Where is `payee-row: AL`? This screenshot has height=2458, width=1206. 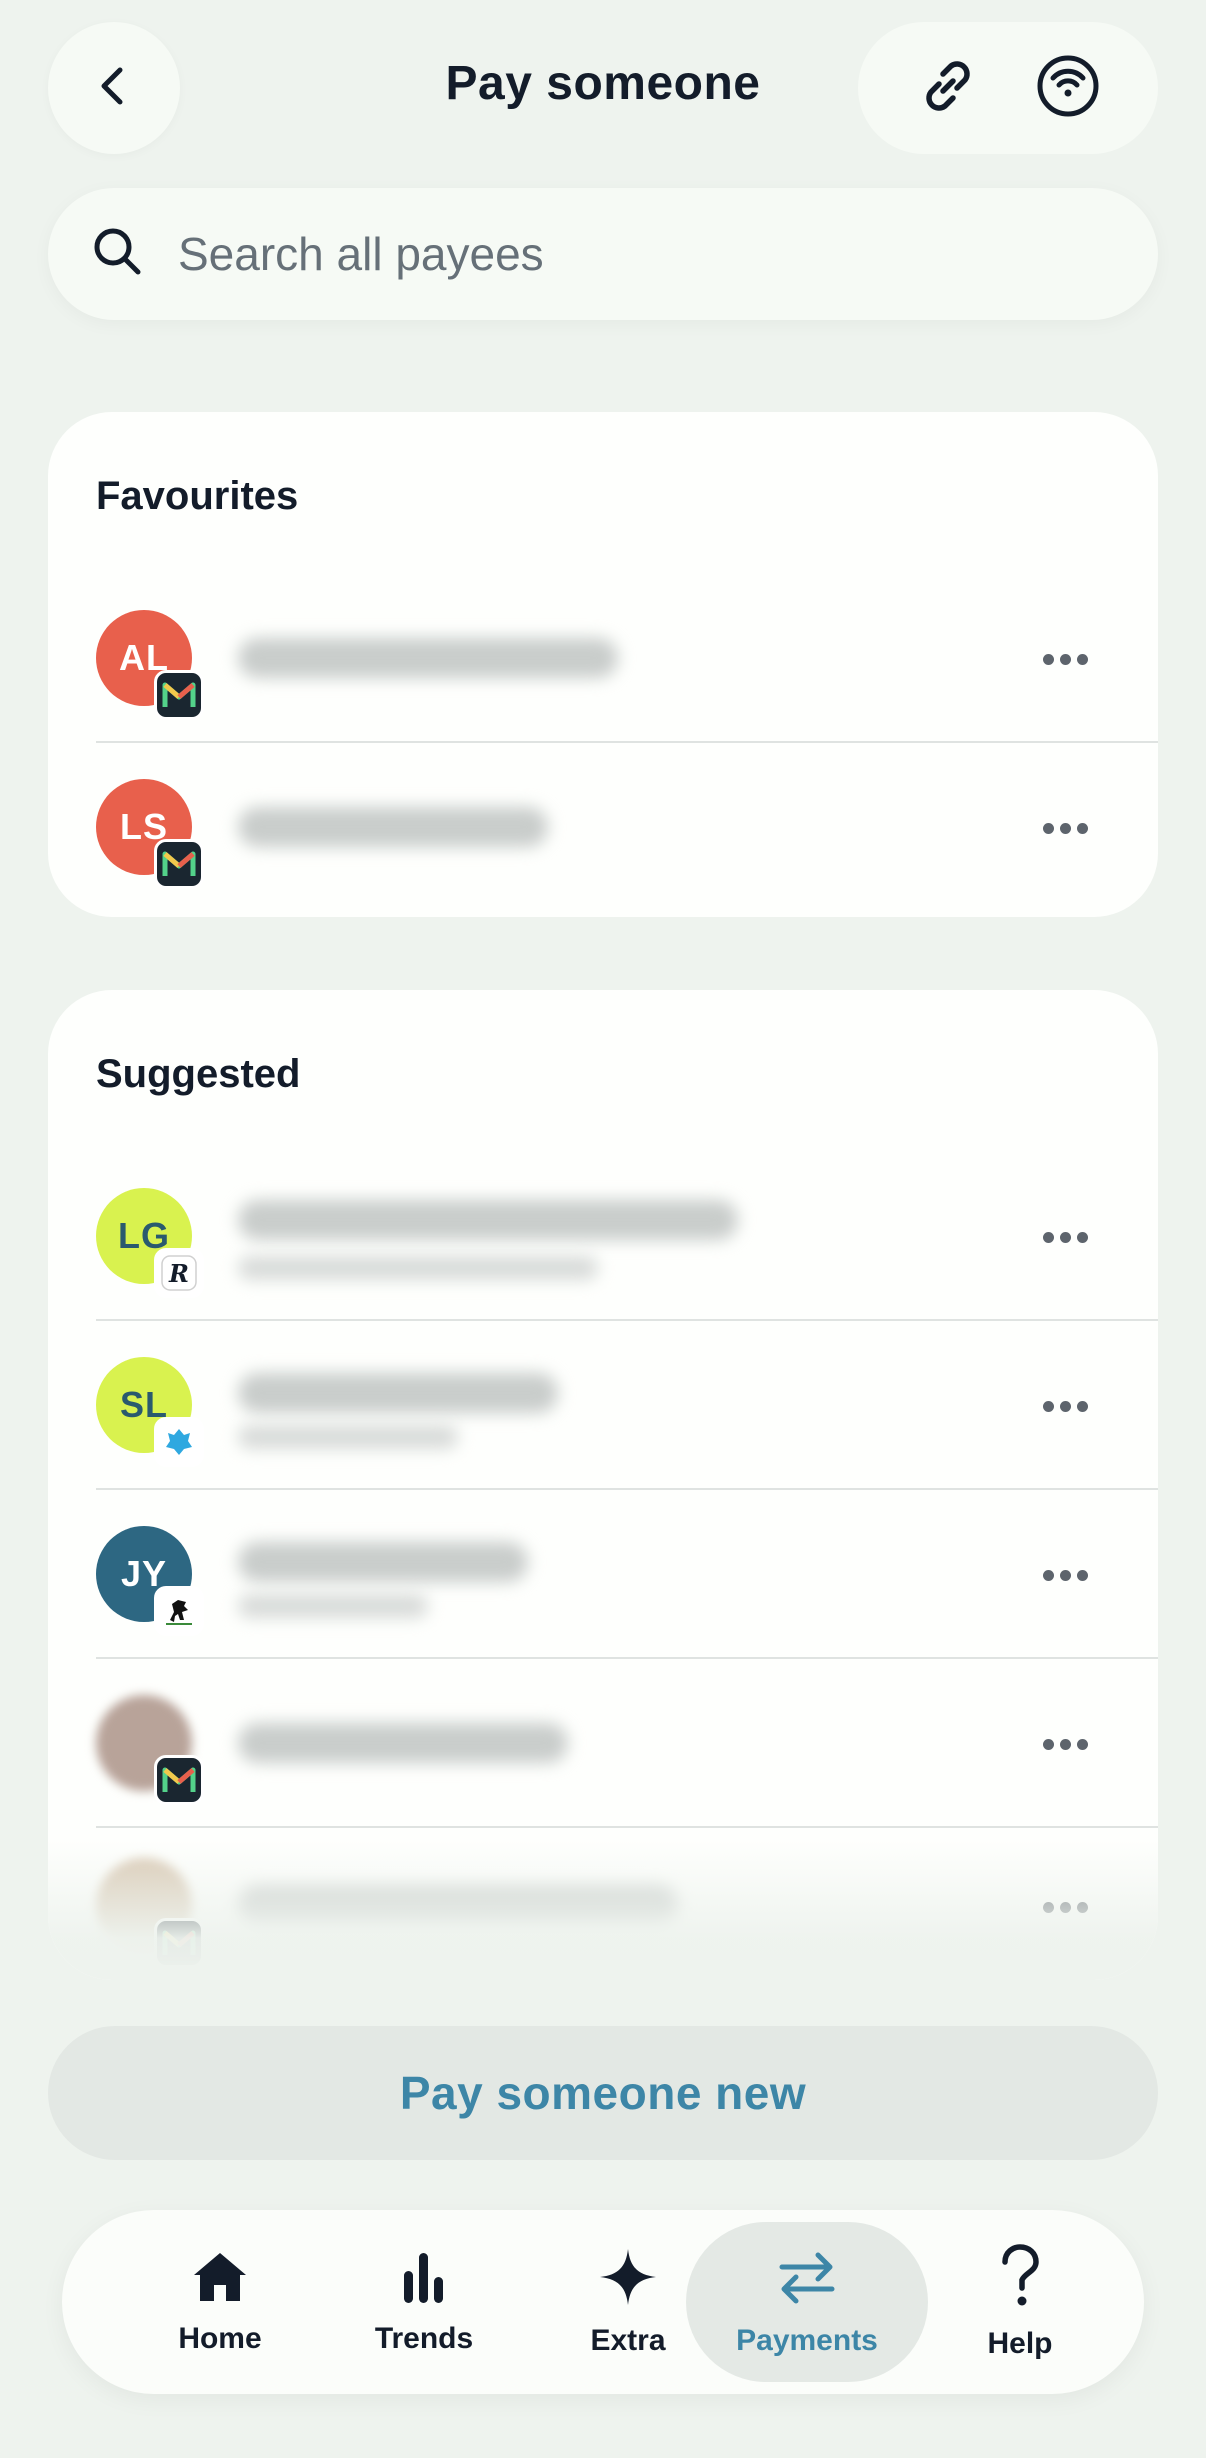
payee-row: AL is located at coordinates (603, 658).